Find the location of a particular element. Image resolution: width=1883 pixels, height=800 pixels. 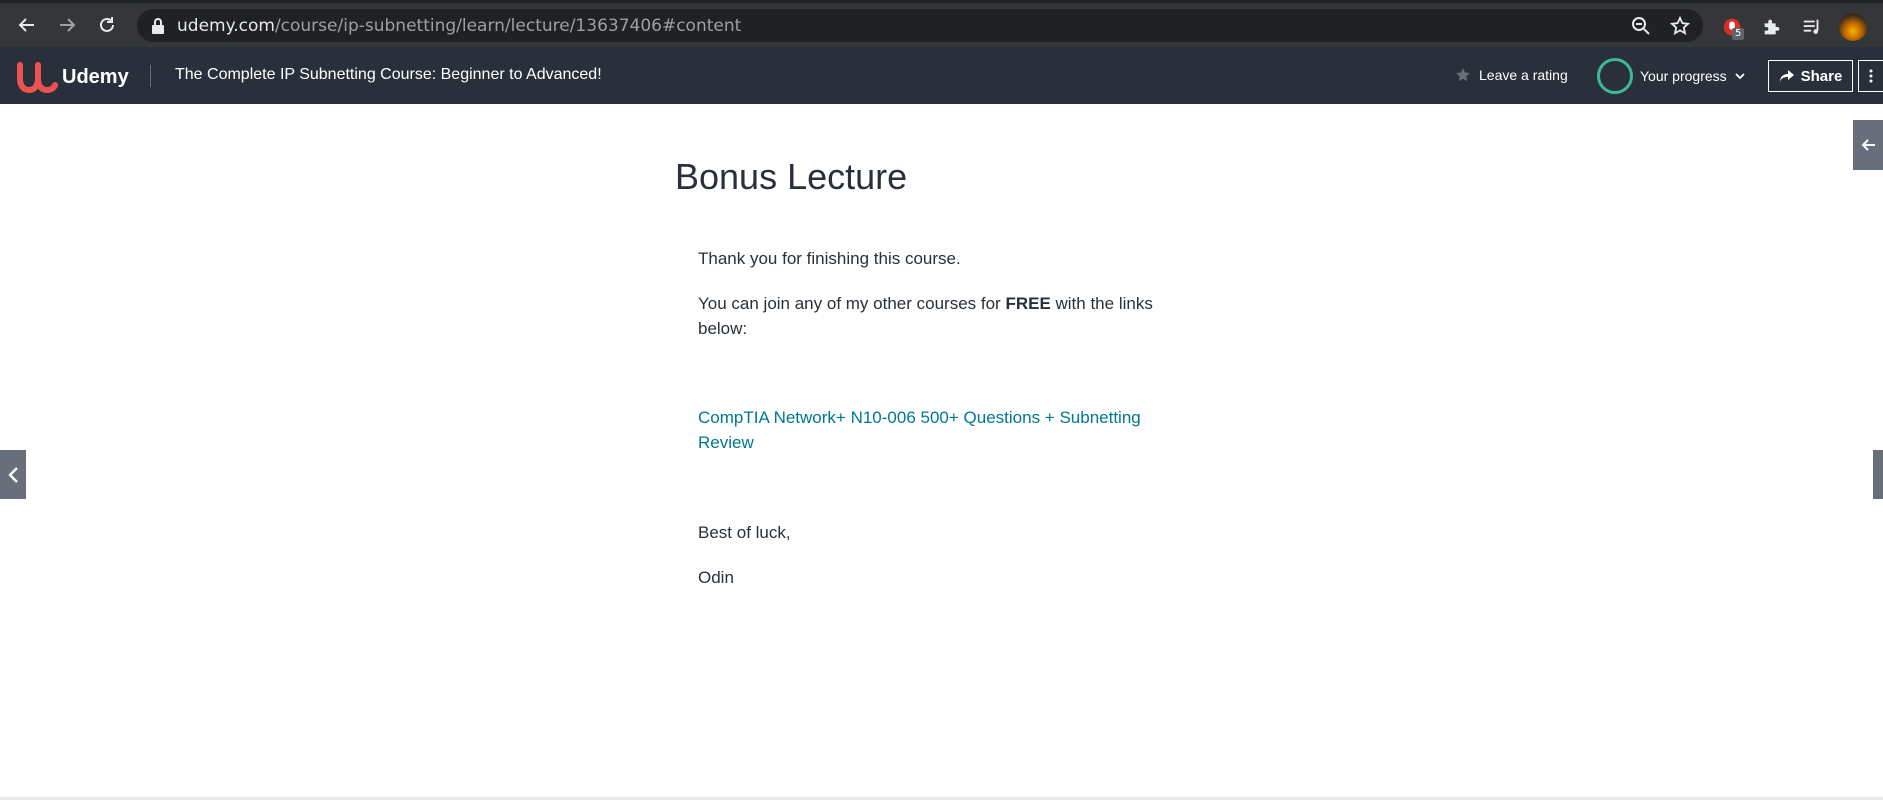

share-button: Share is located at coordinates (1810, 76).